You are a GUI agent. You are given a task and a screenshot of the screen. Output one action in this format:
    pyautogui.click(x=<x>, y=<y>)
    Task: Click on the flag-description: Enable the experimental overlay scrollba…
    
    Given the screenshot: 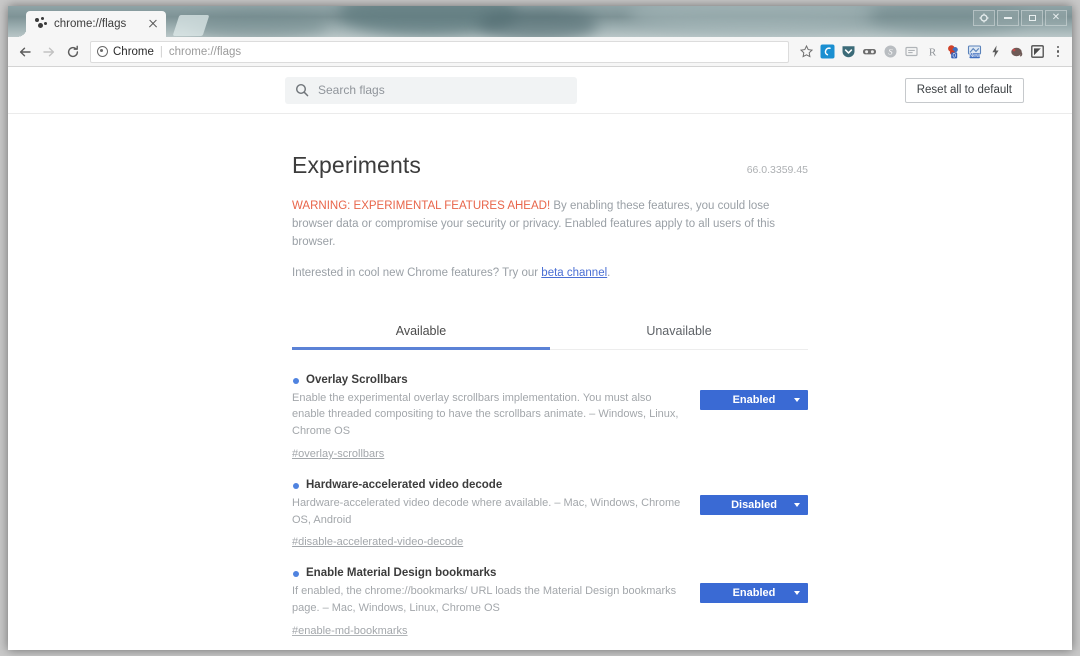 What is the action you would take?
    pyautogui.click(x=485, y=414)
    